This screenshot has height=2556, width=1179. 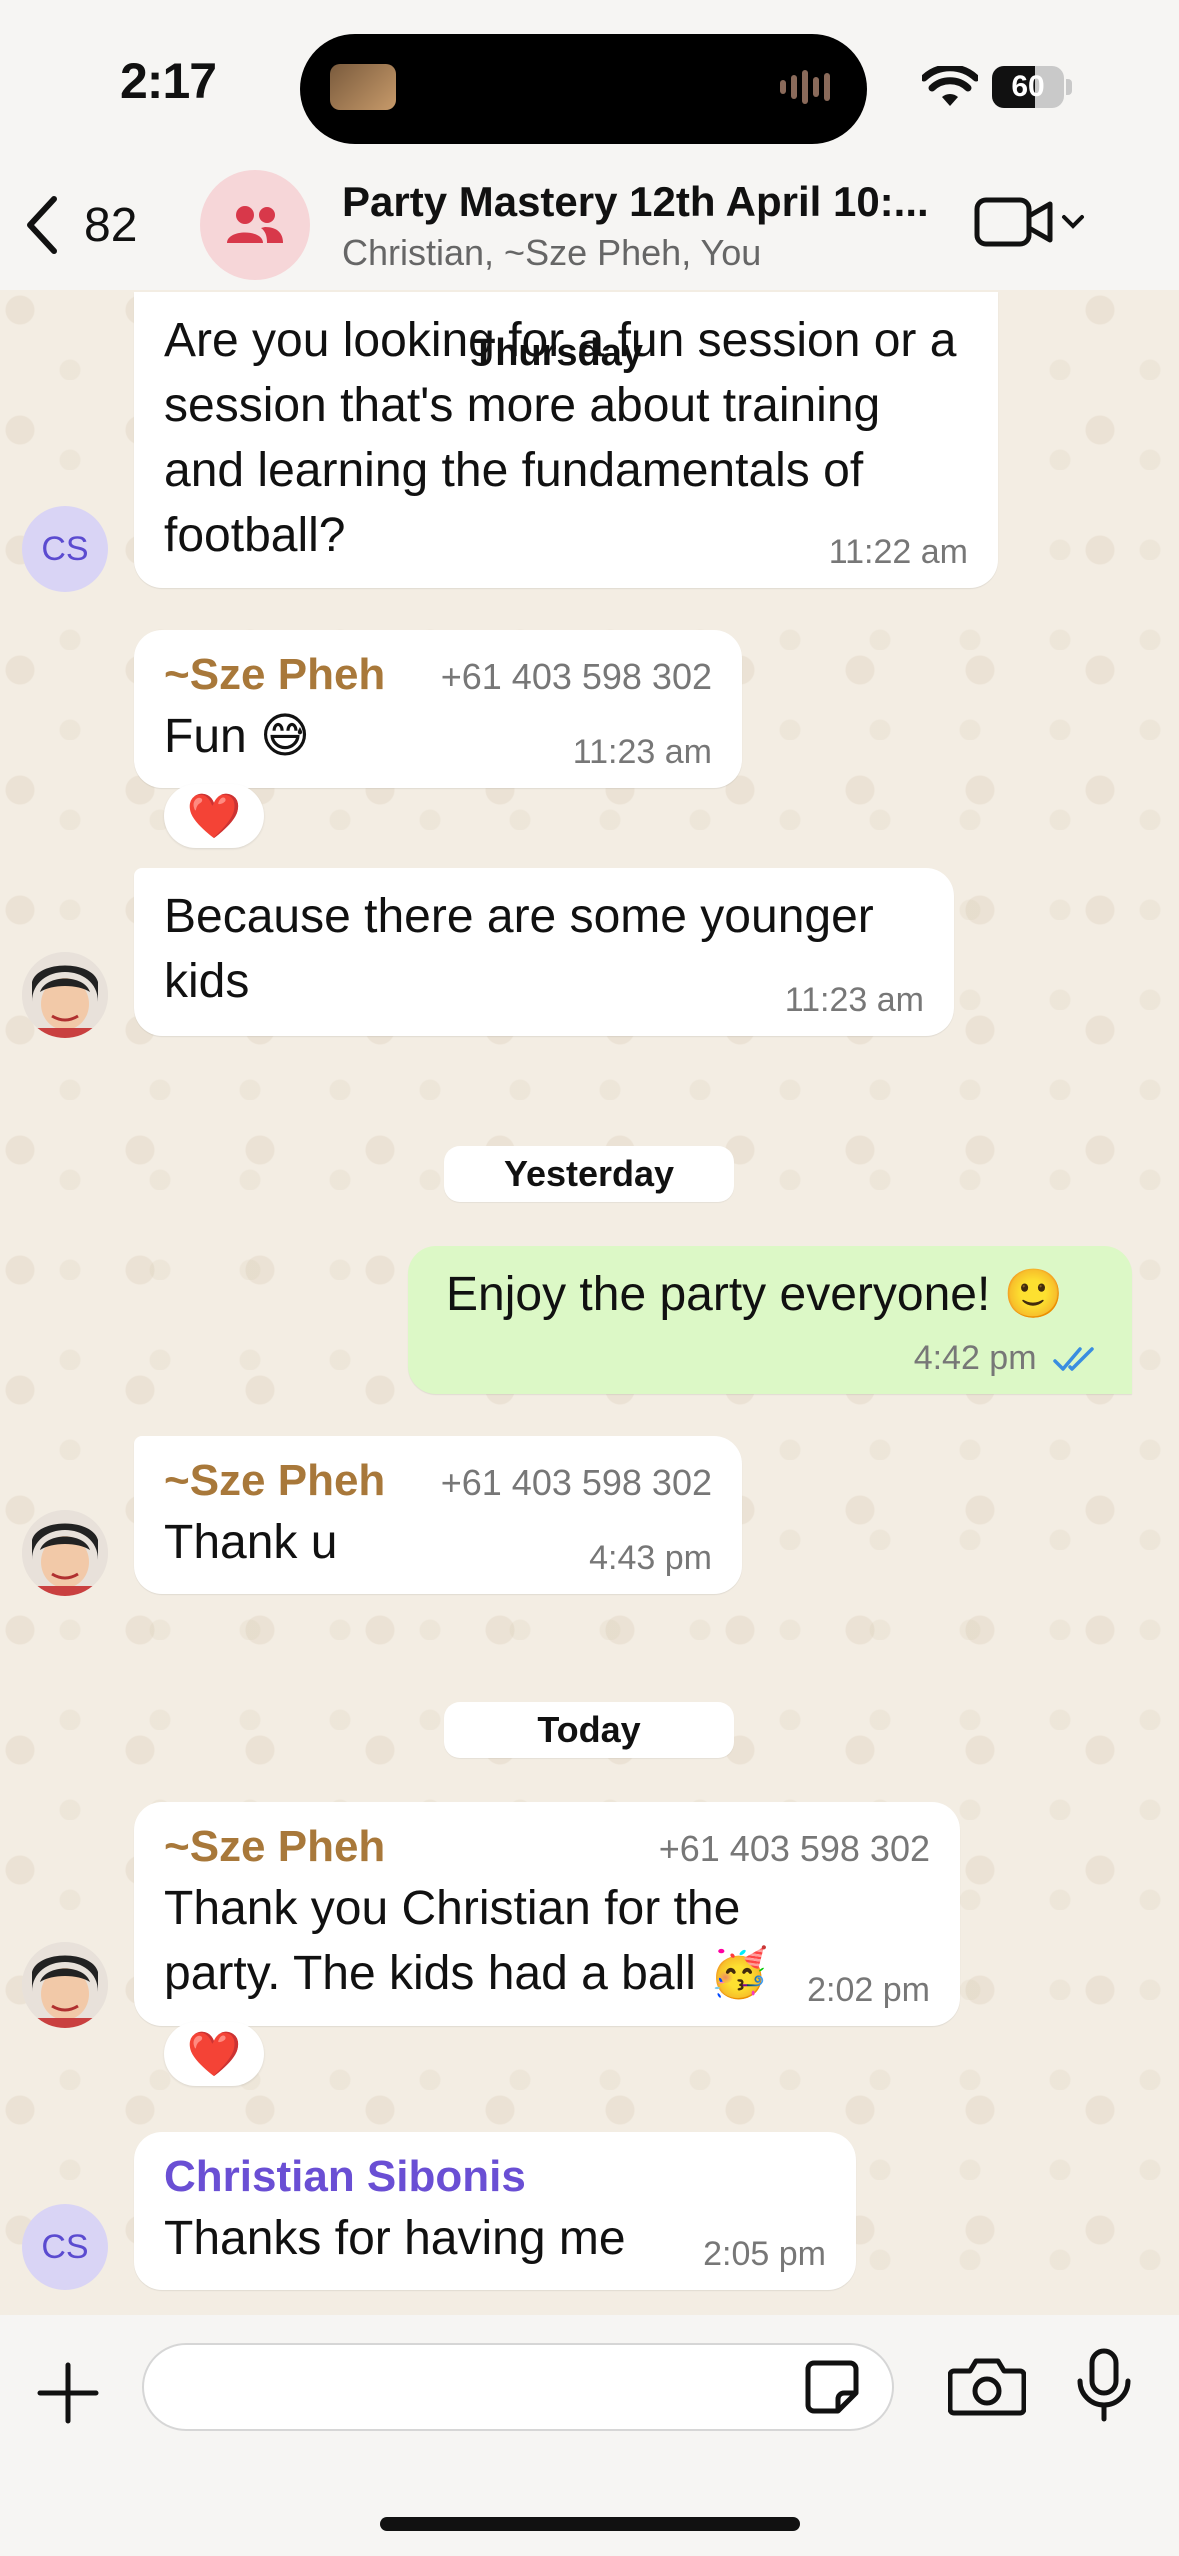 I want to click on audio-wave-icon, so click(x=808, y=87).